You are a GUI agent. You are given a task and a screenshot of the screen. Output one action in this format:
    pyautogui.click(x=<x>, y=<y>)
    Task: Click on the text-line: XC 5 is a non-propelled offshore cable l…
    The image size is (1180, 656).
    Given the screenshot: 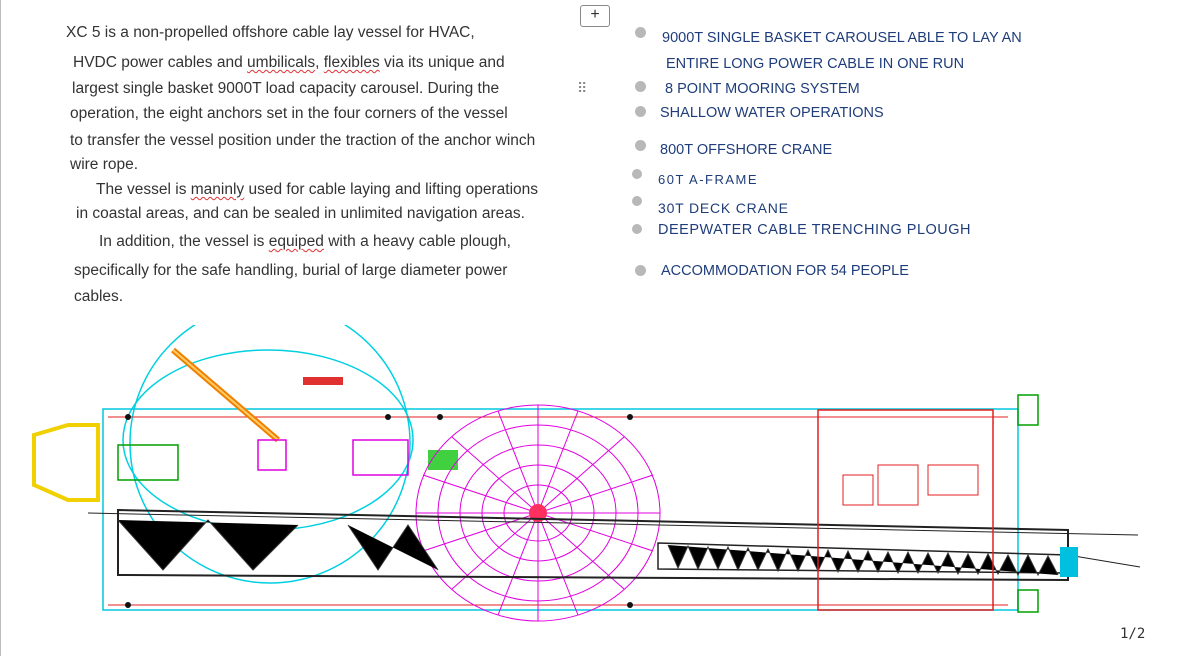 What is the action you would take?
    pyautogui.click(x=270, y=32)
    